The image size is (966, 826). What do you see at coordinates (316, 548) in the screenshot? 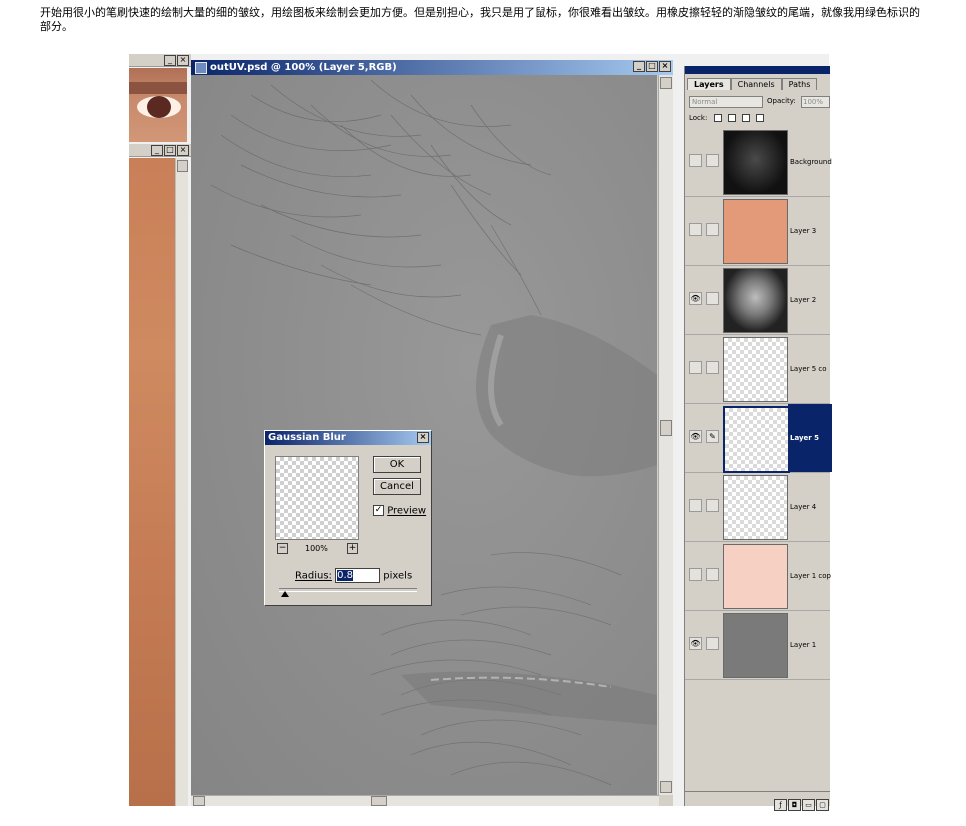
I see `zoom-level: 100%` at bounding box center [316, 548].